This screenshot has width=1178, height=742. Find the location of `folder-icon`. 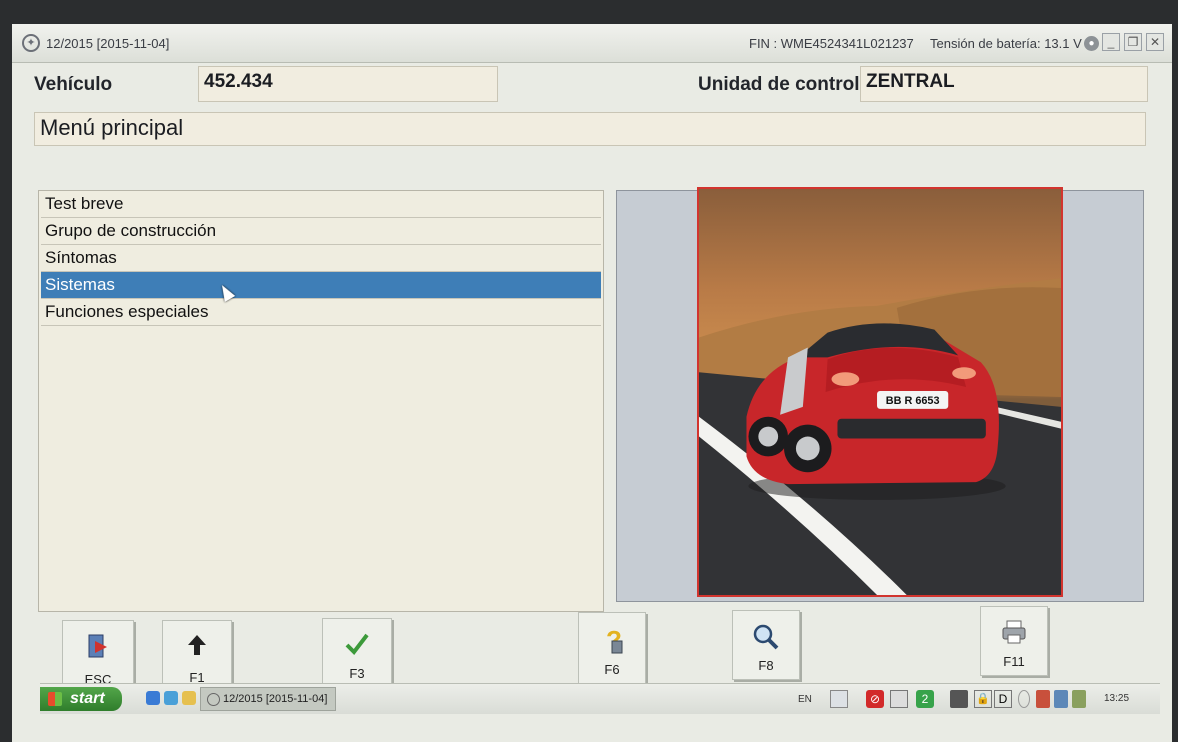

folder-icon is located at coordinates (189, 698).